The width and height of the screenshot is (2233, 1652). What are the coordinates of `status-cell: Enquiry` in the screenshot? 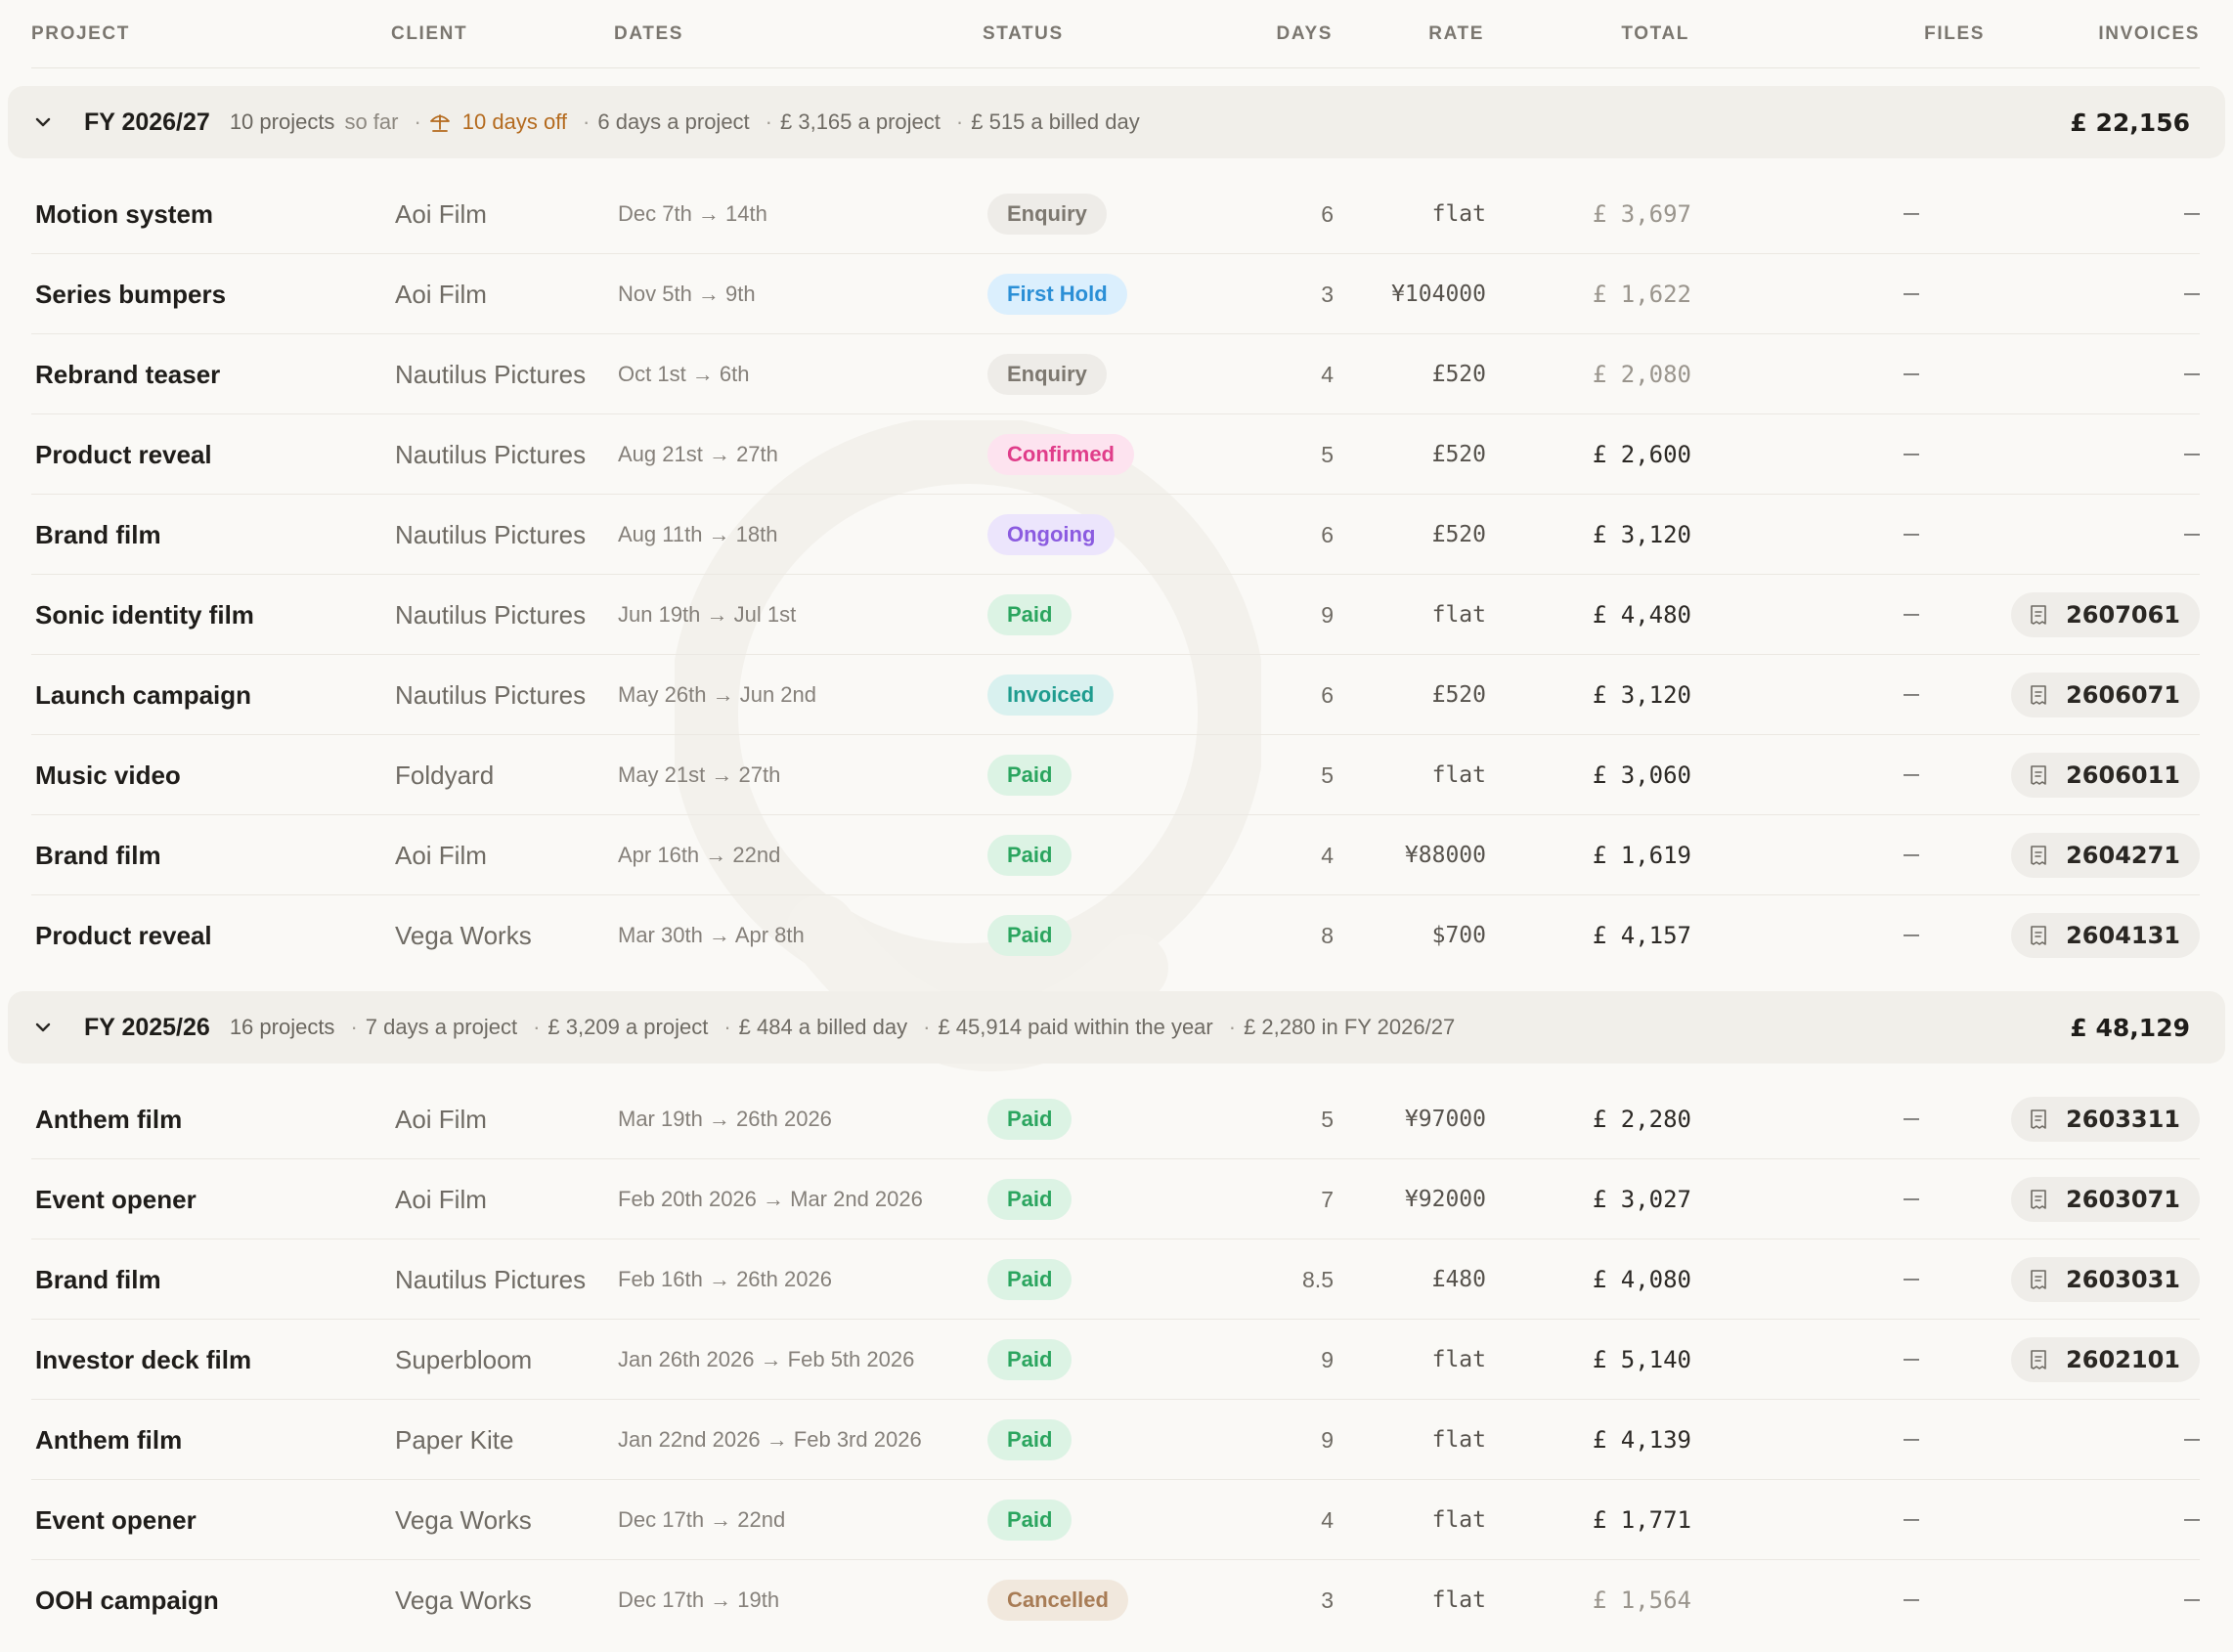 It's located at (1114, 214).